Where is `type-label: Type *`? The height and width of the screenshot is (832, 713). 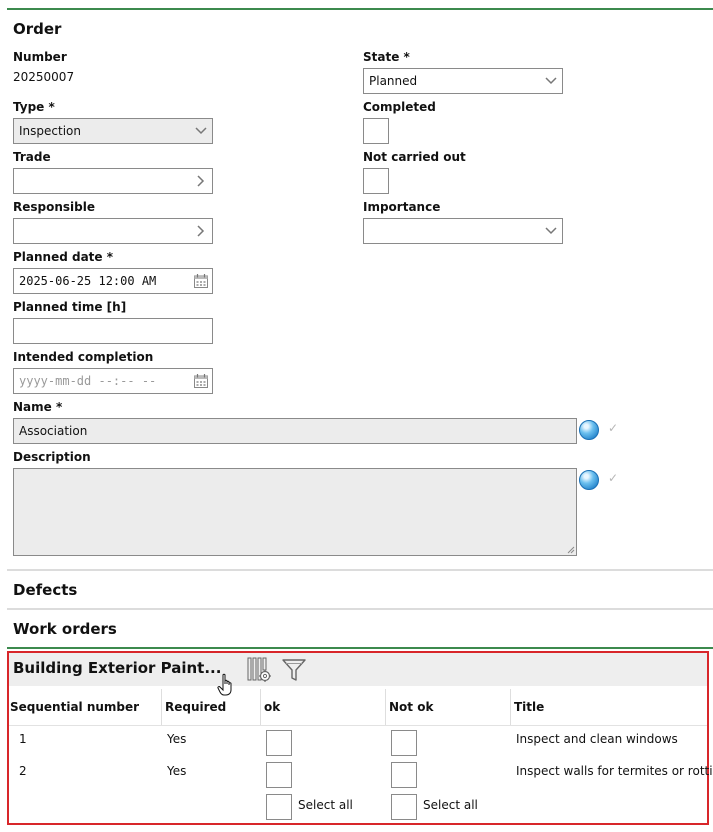
type-label: Type * is located at coordinates (34, 107).